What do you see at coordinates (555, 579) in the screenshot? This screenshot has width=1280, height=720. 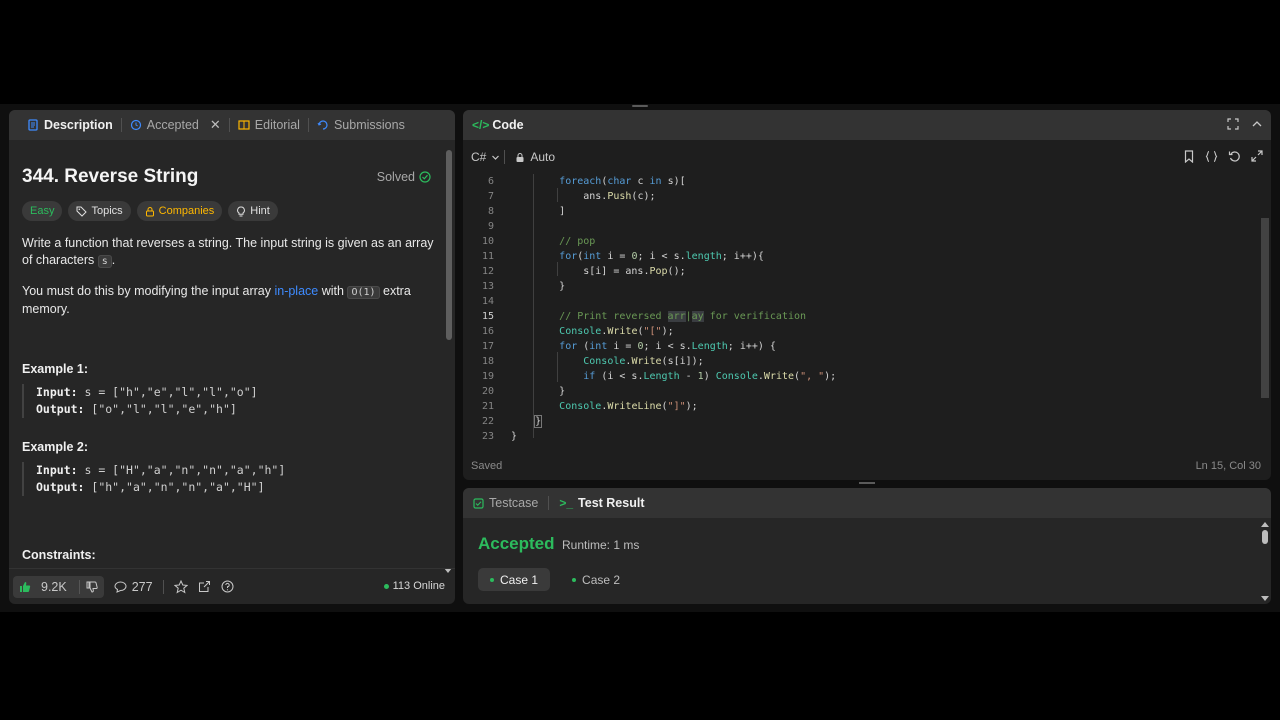 I see `case-tabs: Case 1 Case 2` at bounding box center [555, 579].